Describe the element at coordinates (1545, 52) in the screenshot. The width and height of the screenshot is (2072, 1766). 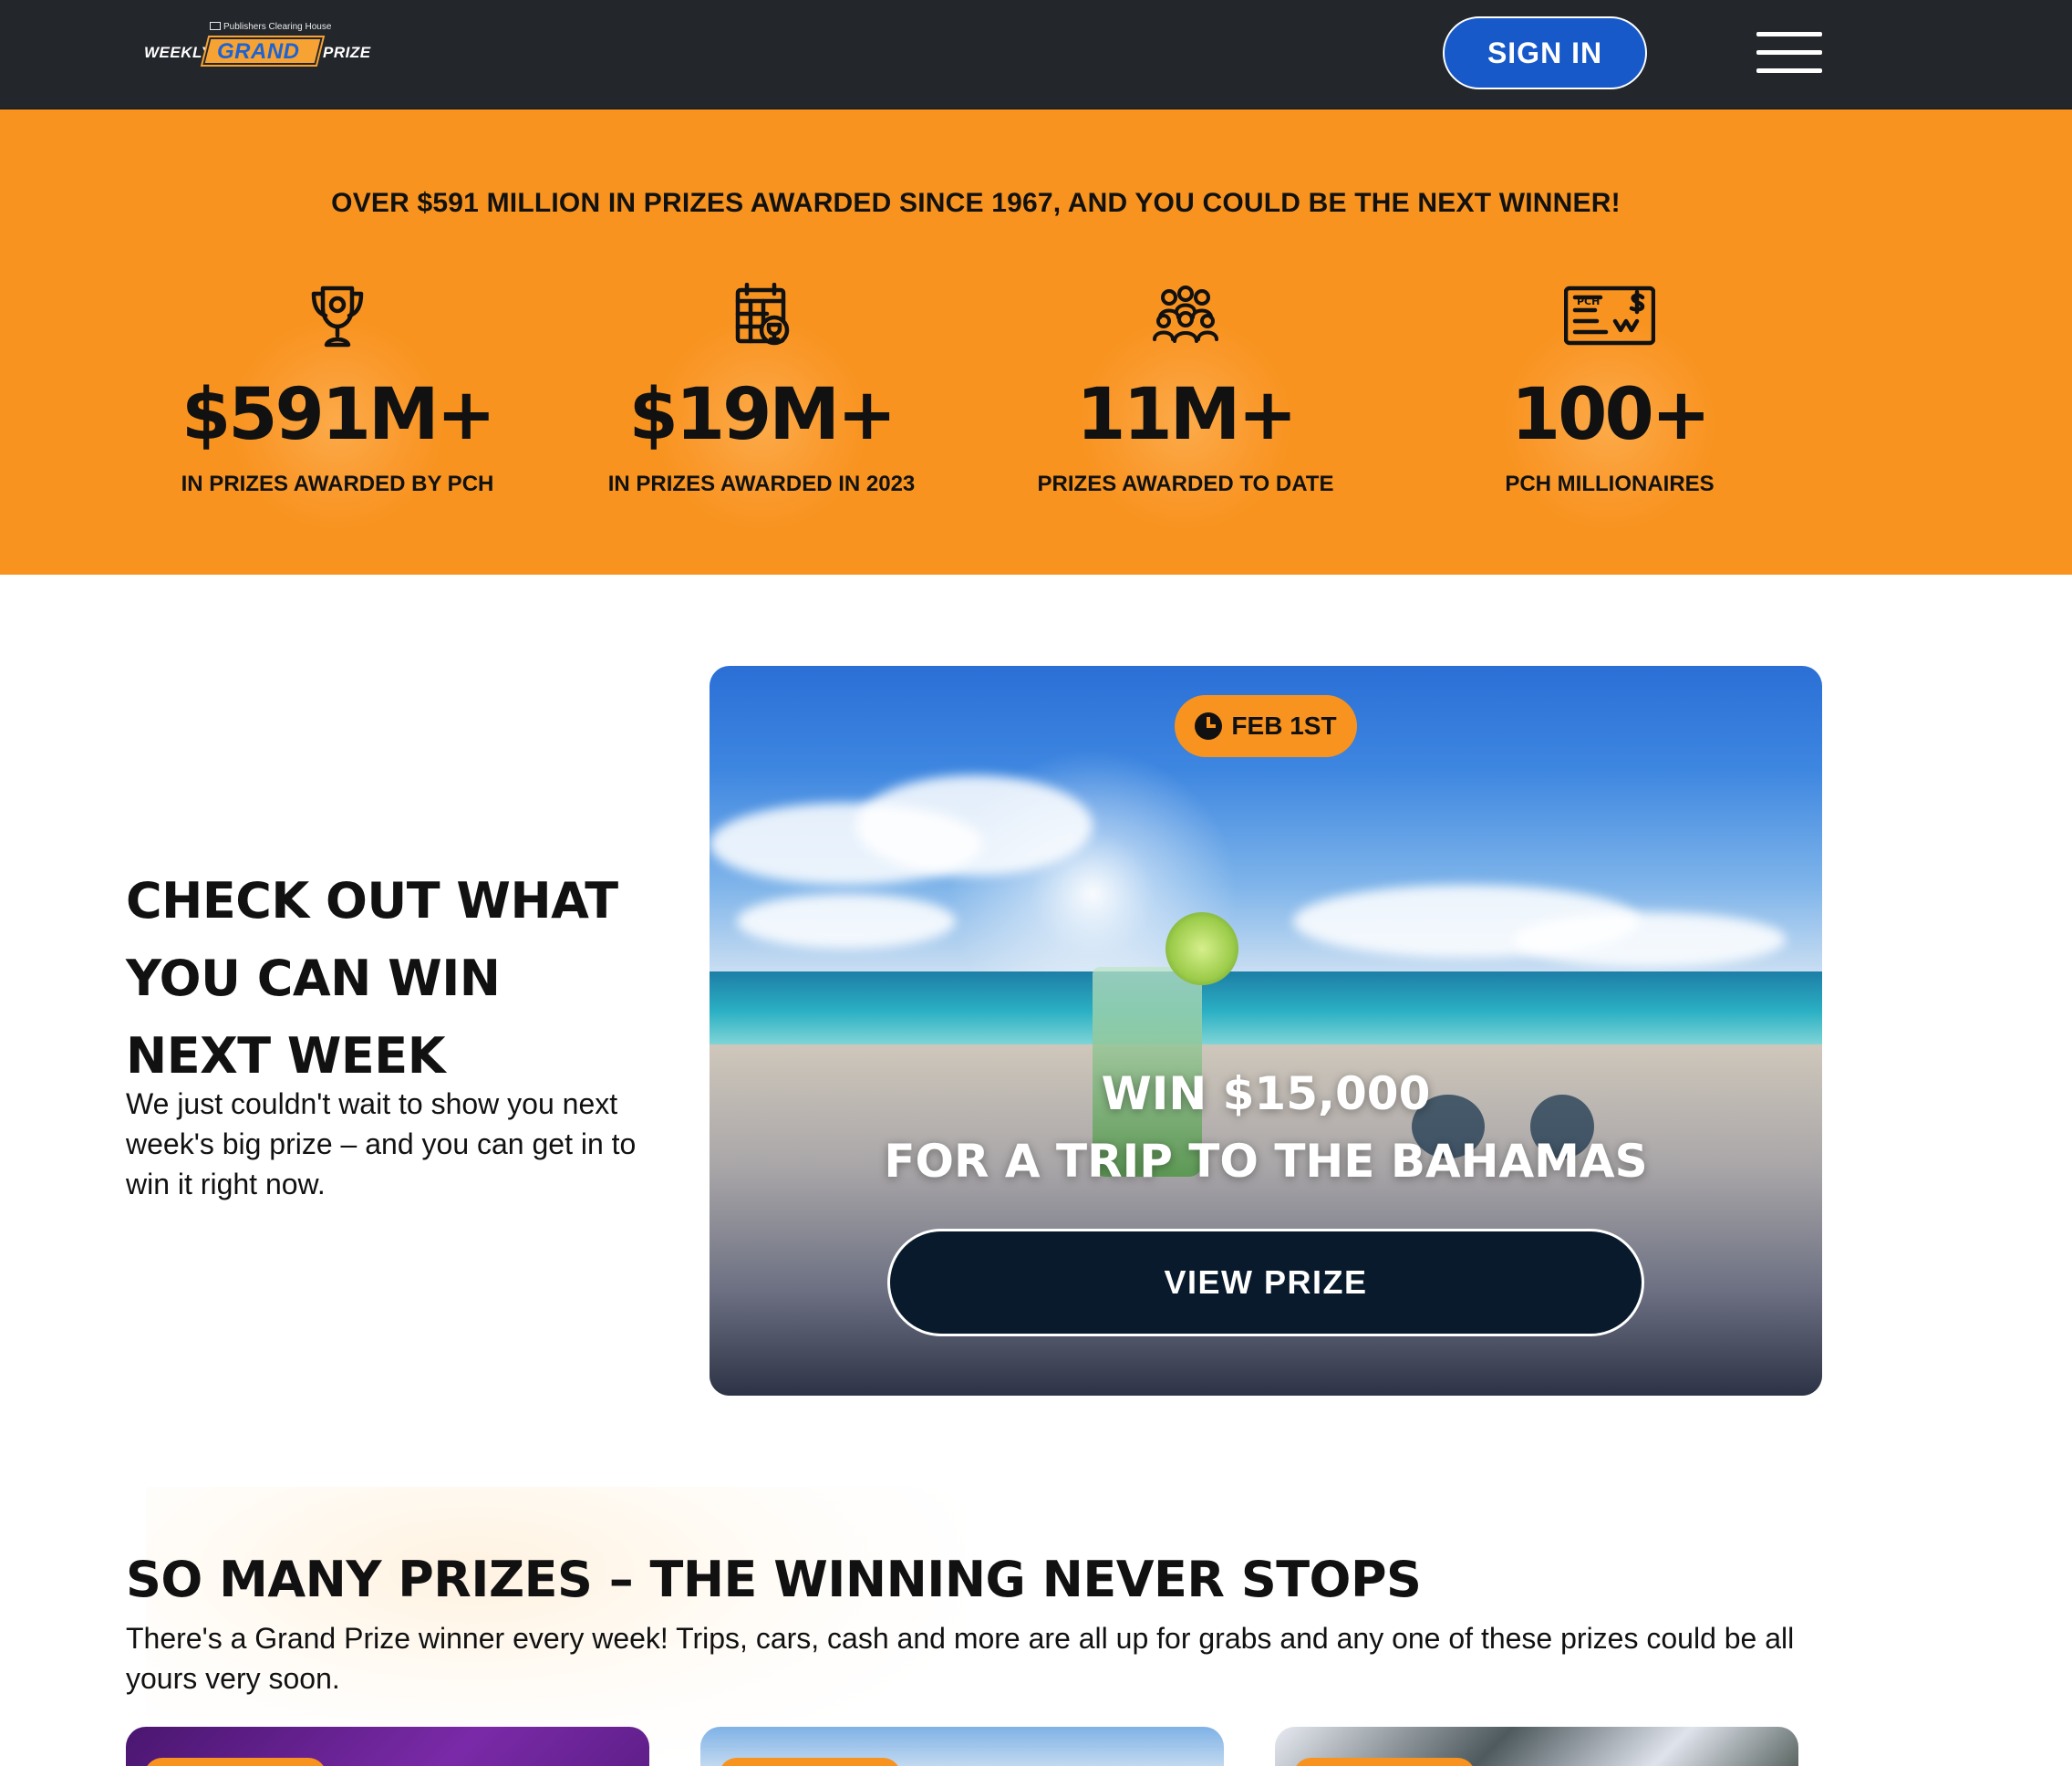
I see `sign-in-button: SIGN IN` at that location.